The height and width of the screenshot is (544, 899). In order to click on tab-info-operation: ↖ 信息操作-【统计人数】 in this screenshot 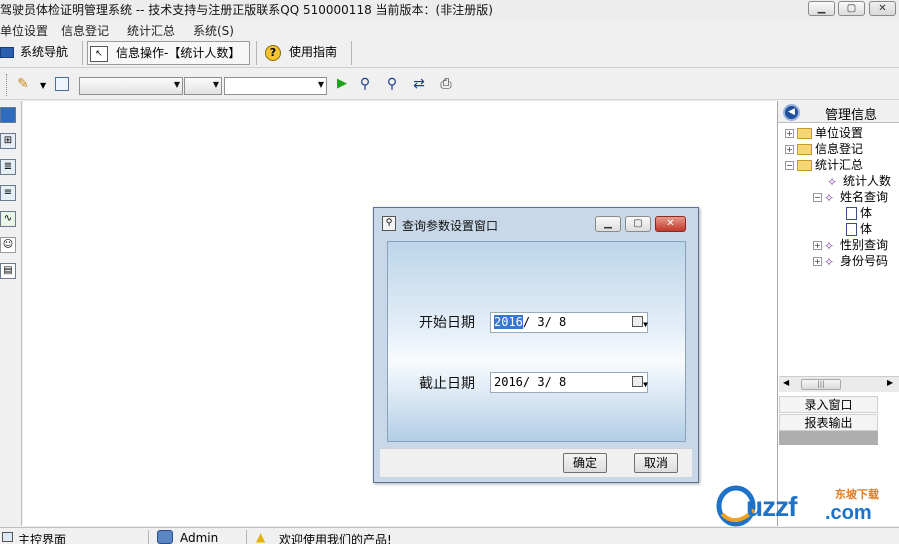, I will do `click(168, 53)`.